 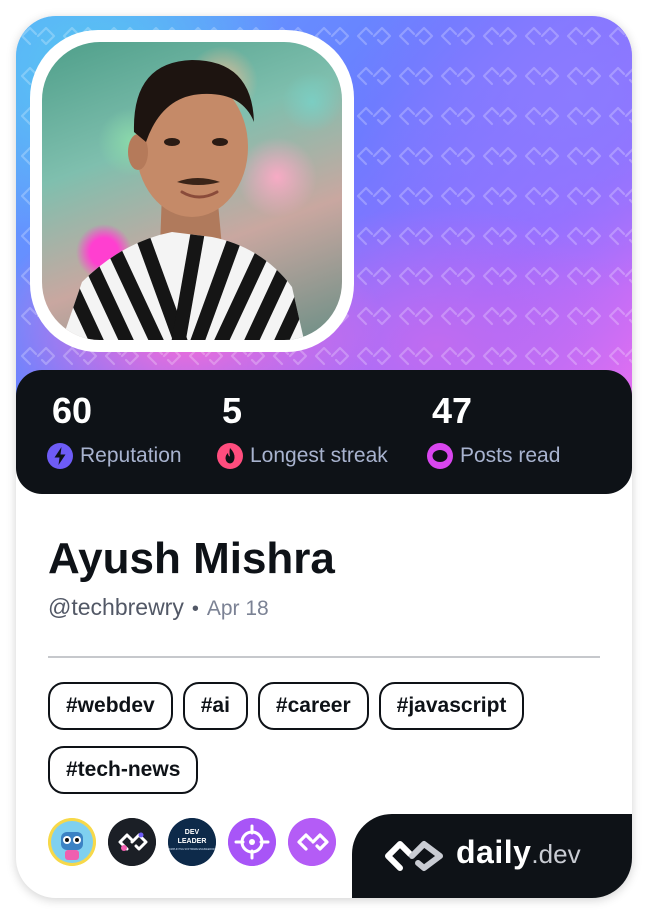 I want to click on crosshair-squad-badge, so click(x=252, y=842).